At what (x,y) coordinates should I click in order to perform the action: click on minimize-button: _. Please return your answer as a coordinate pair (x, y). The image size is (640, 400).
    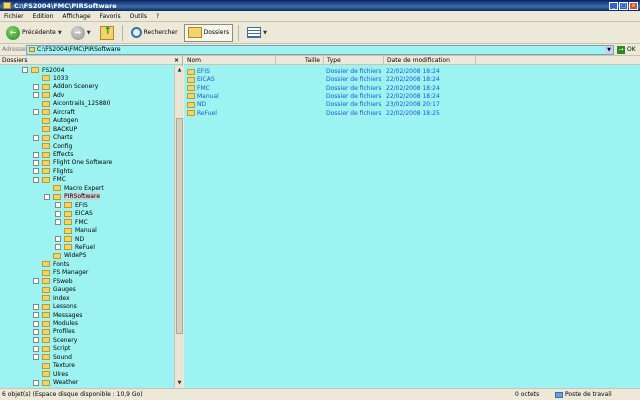
    Looking at the image, I should click on (613, 5).